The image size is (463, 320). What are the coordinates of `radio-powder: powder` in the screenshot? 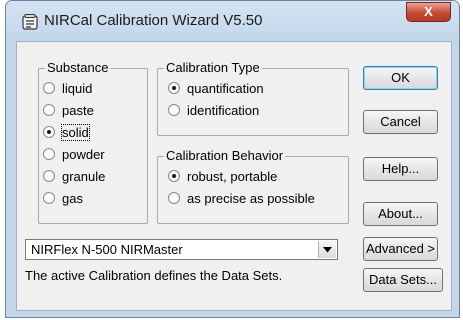 It's located at (74, 154).